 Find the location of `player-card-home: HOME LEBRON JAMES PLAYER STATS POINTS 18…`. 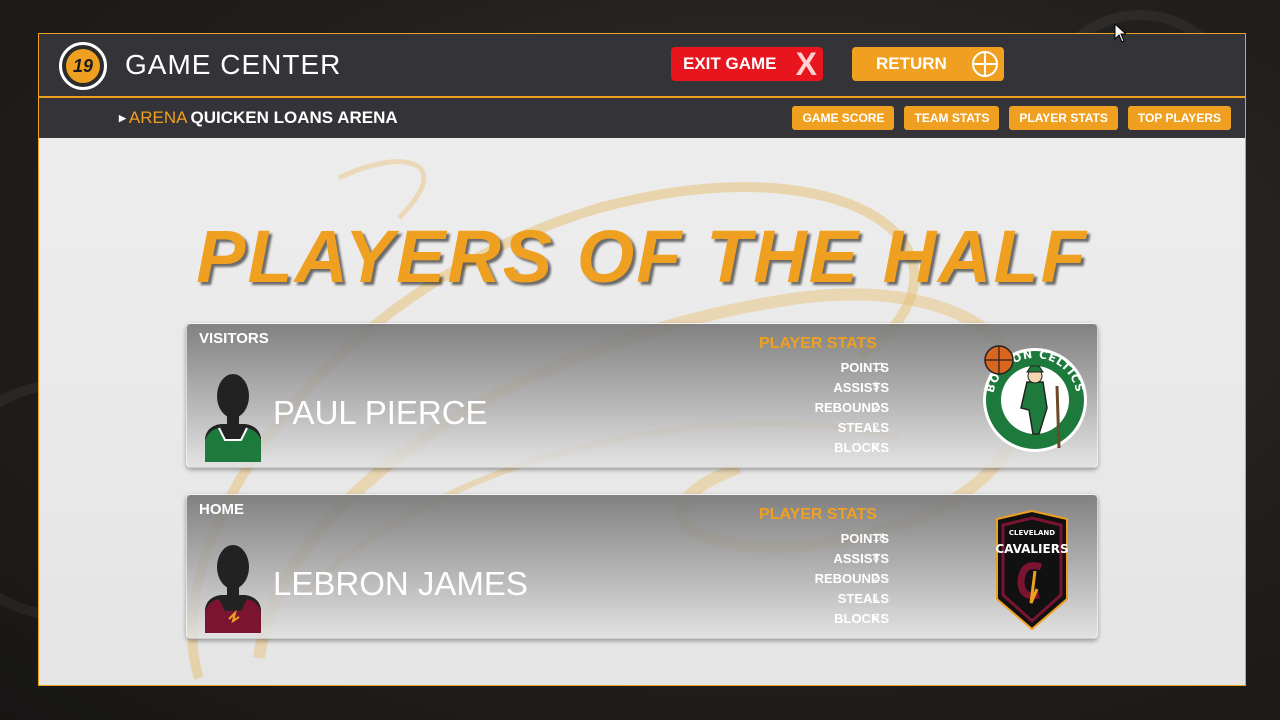

player-card-home: HOME LEBRON JAMES PLAYER STATS POINTS 18… is located at coordinates (642, 566).